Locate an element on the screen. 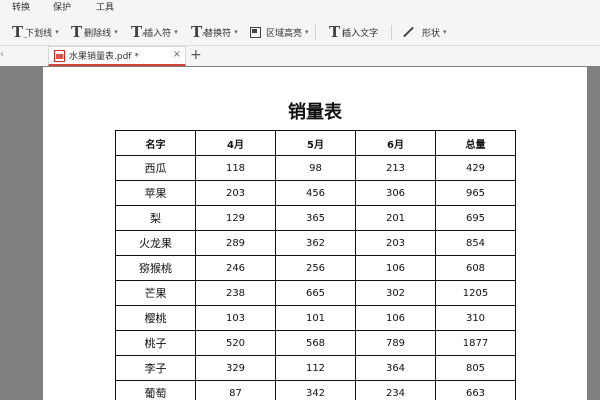  header-total: 总量 is located at coordinates (475, 143).